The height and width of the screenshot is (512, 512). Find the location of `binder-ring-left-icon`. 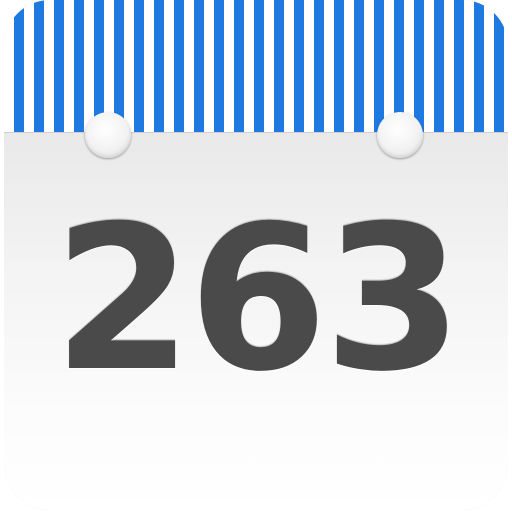

binder-ring-left-icon is located at coordinates (108, 135).